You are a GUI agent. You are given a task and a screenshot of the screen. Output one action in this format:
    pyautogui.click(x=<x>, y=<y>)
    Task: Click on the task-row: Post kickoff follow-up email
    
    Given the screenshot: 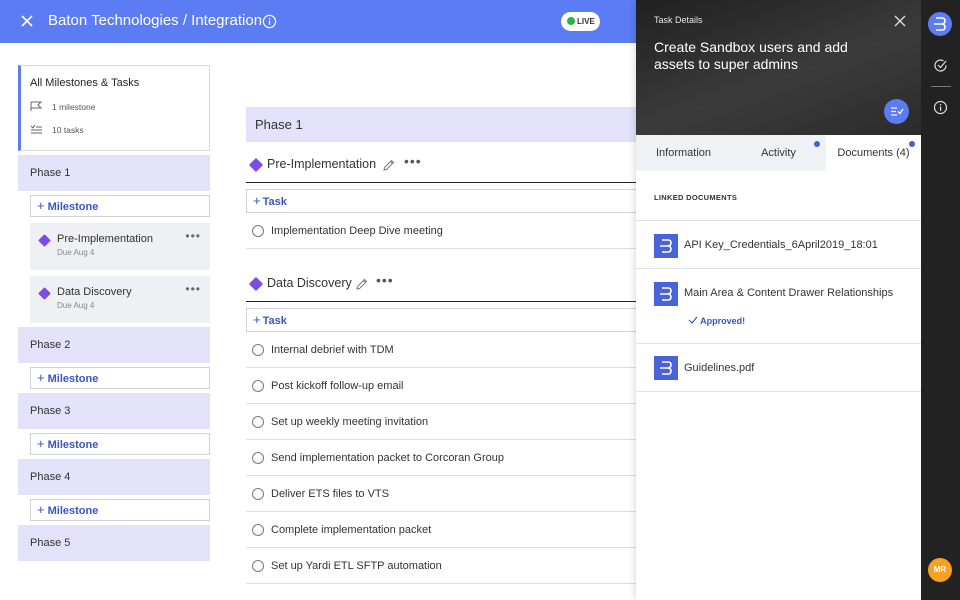 What is the action you would take?
    pyautogui.click(x=441, y=386)
    